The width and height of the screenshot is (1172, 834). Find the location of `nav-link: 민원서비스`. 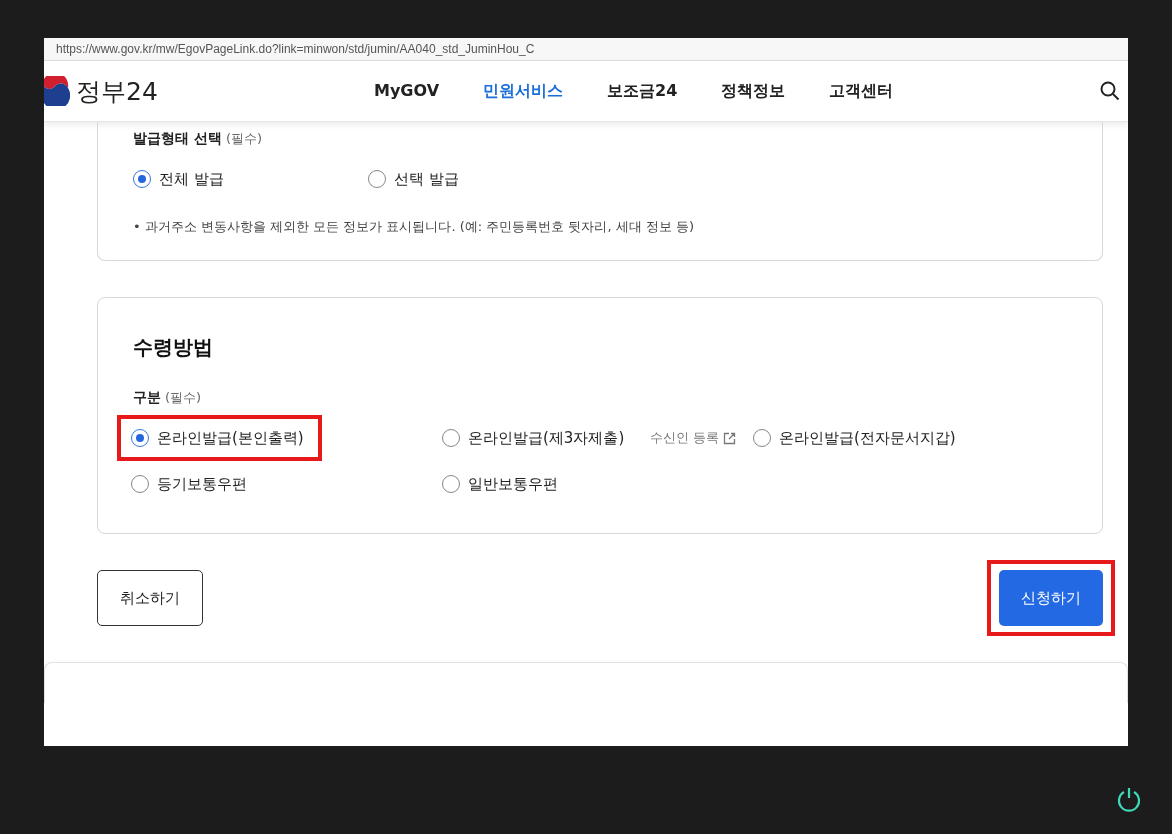

nav-link: 민원서비스 is located at coordinates (523, 91).